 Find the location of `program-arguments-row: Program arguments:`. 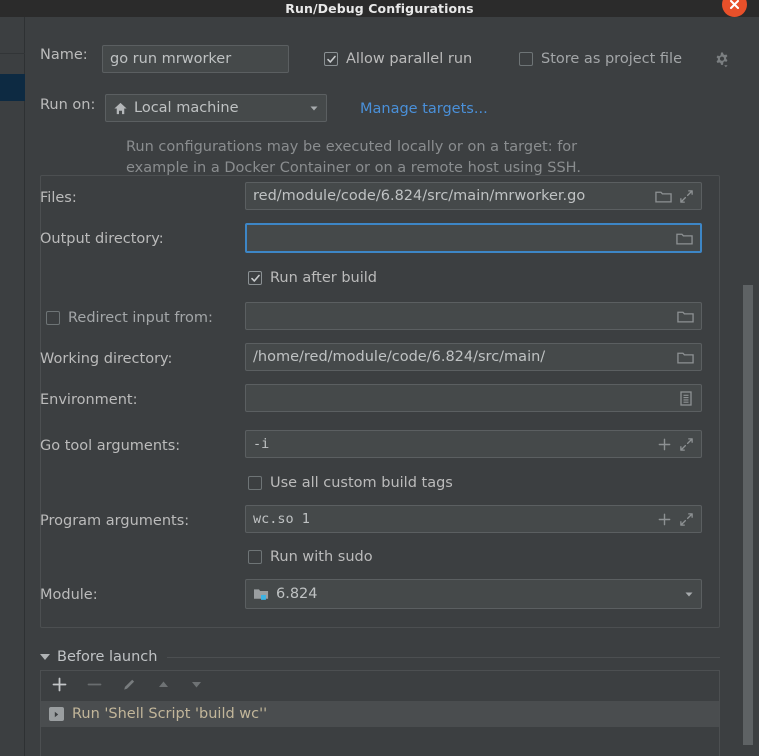

program-arguments-row: Program arguments: is located at coordinates (114, 521).